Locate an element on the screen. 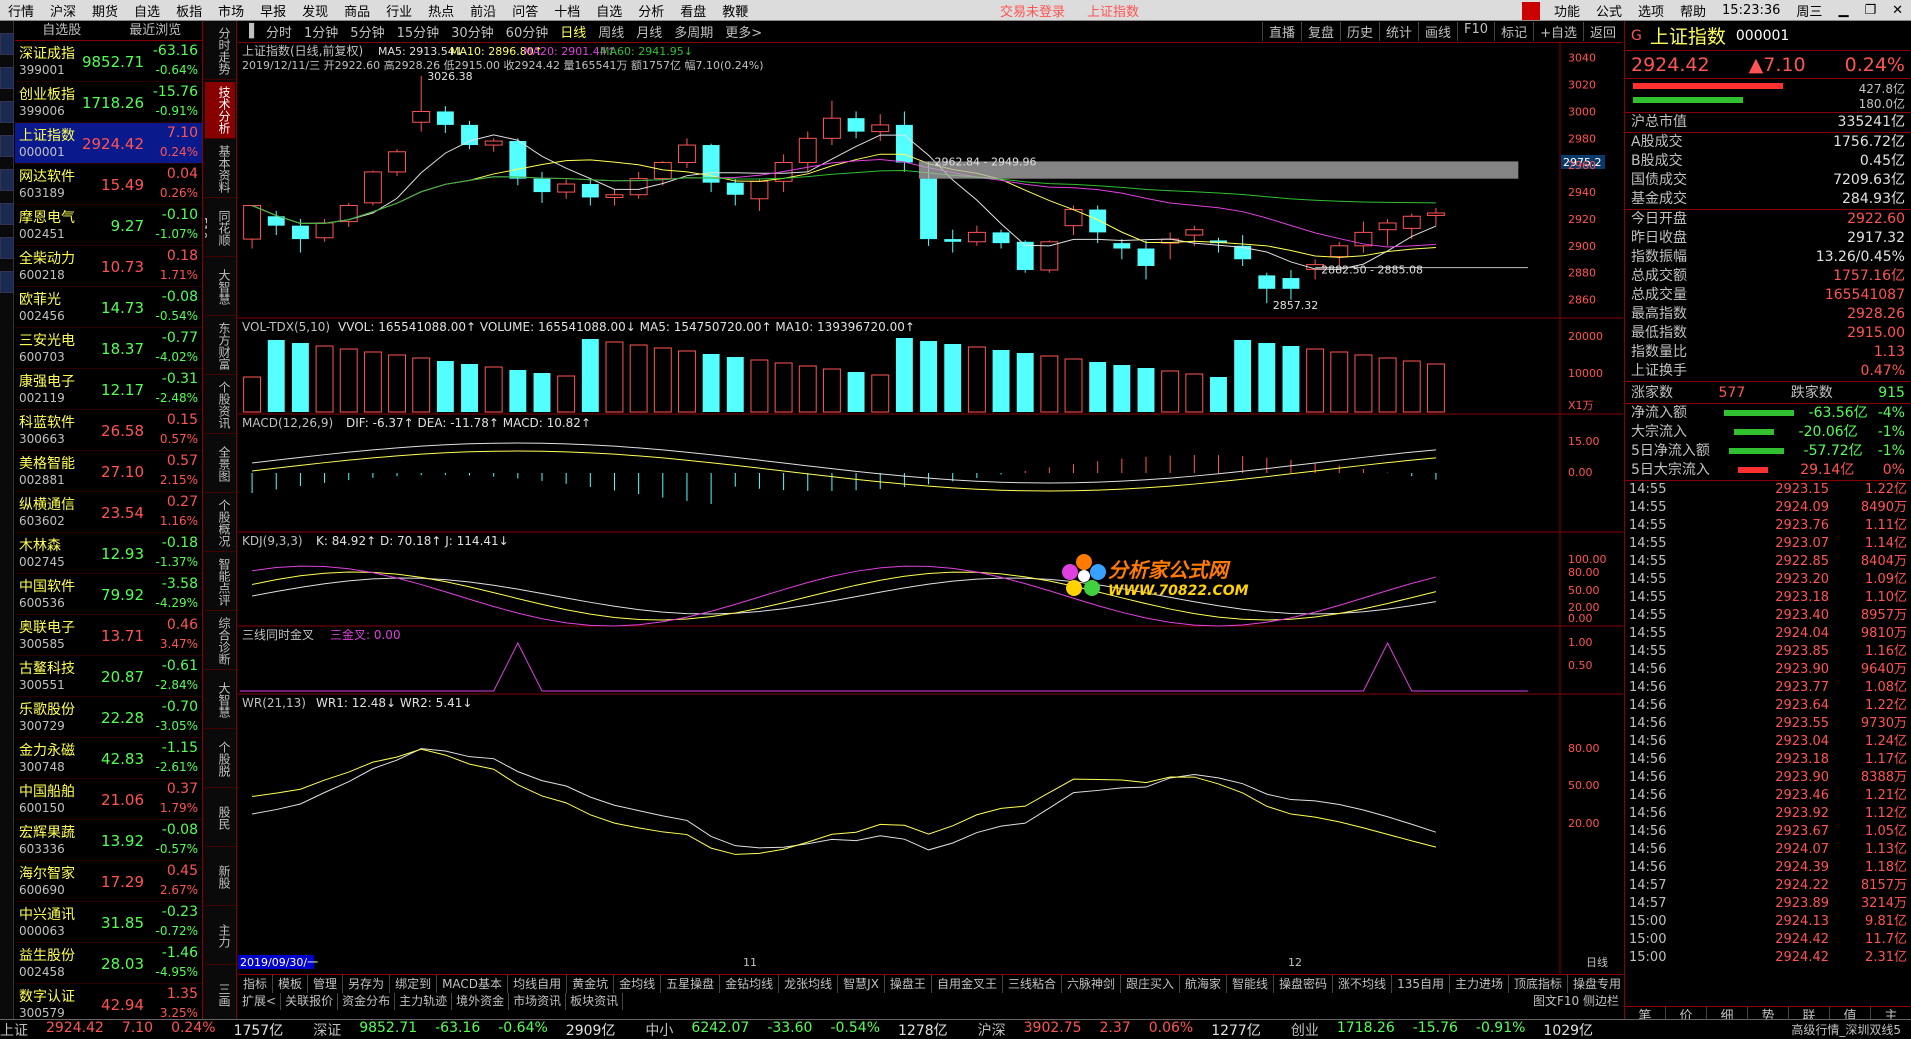 This screenshot has width=1911, height=1039. period-tab: 60分钟 is located at coordinates (527, 31).